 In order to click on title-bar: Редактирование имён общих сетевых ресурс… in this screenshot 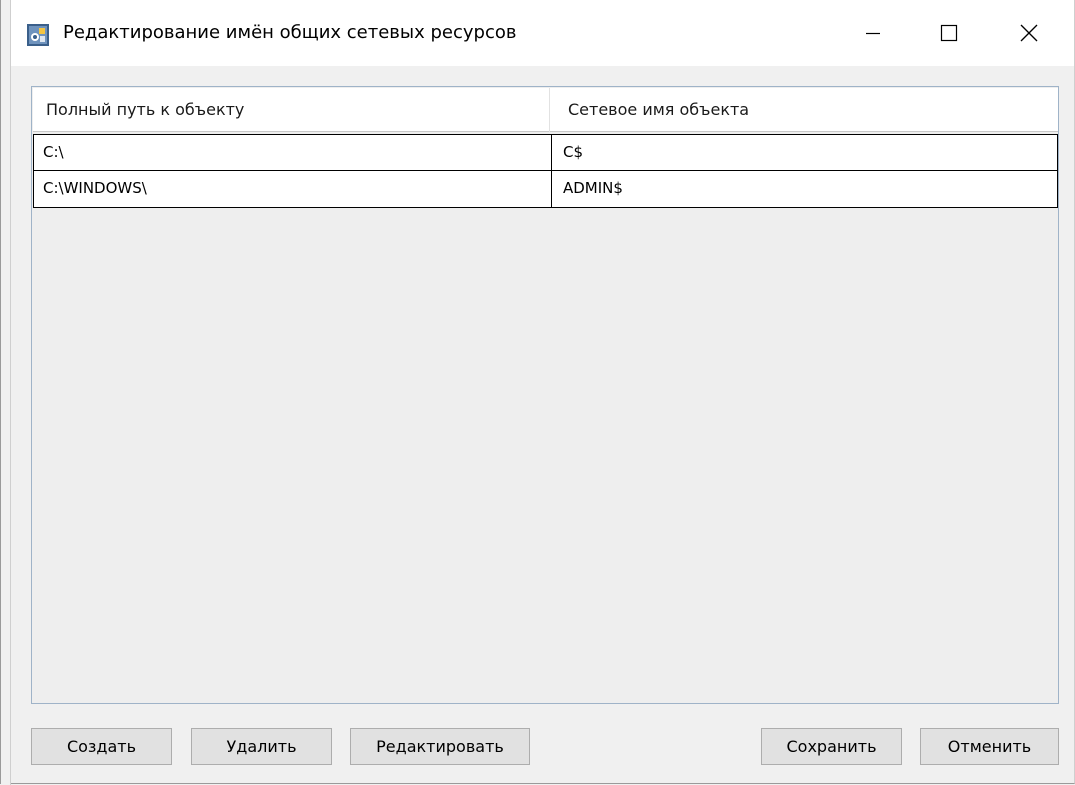, I will do `click(542, 33)`.